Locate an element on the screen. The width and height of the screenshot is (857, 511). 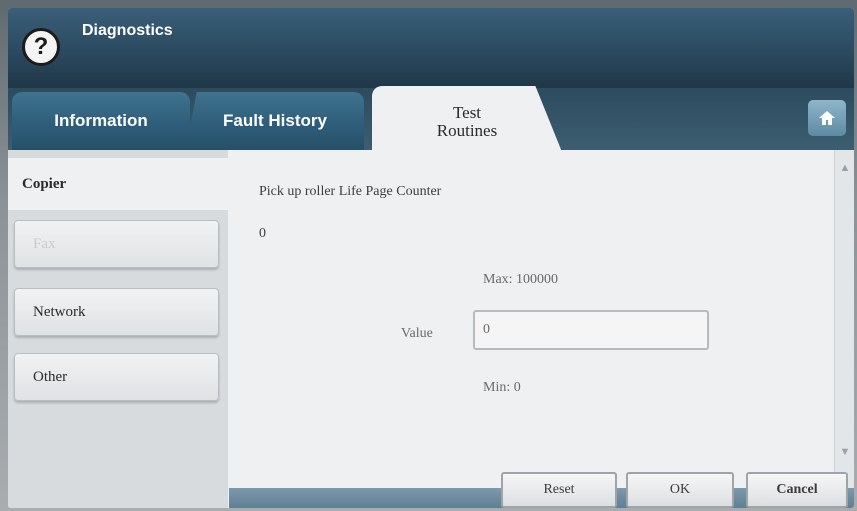
counter-label: Pick up roller Life Page Counter is located at coordinates (350, 191).